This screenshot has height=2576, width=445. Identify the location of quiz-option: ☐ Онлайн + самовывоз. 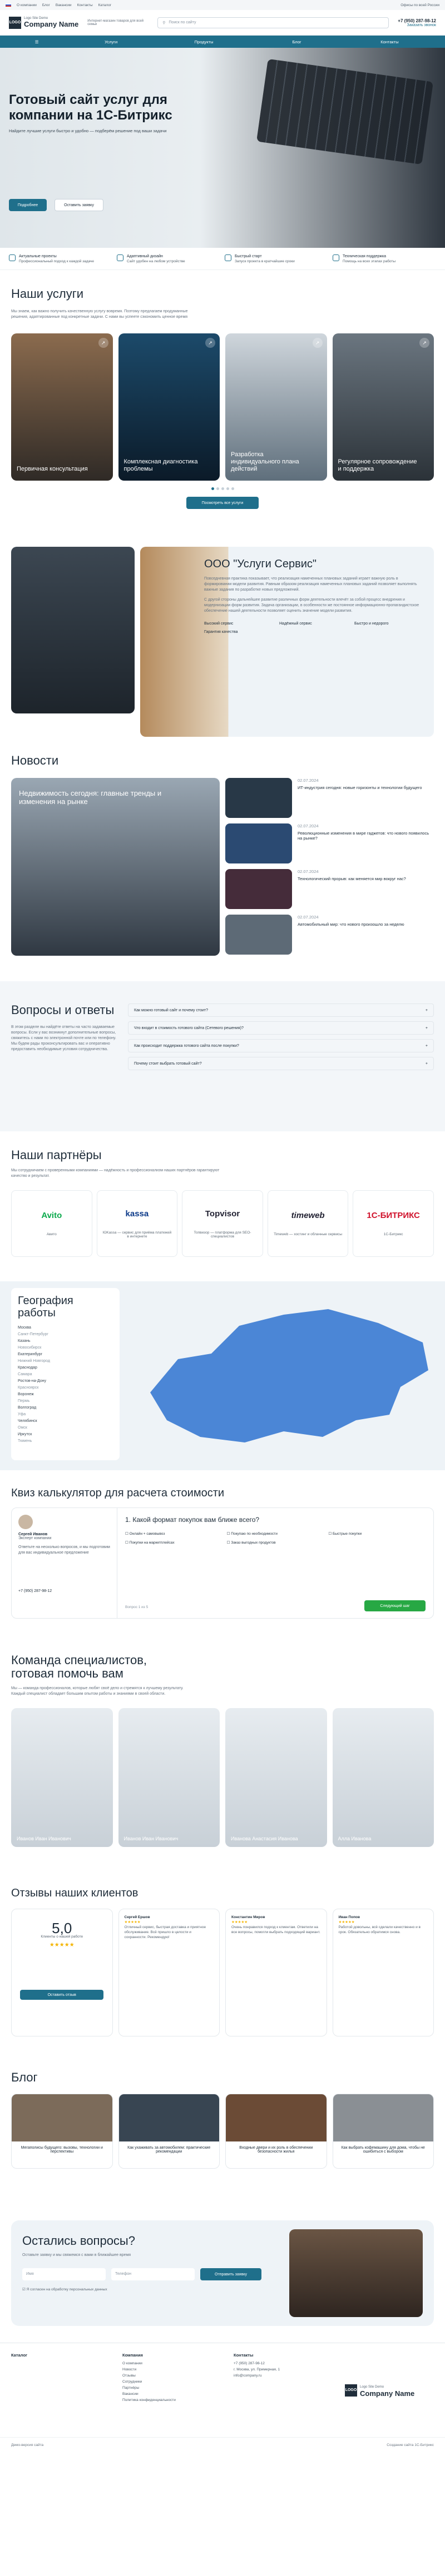
(173, 1533).